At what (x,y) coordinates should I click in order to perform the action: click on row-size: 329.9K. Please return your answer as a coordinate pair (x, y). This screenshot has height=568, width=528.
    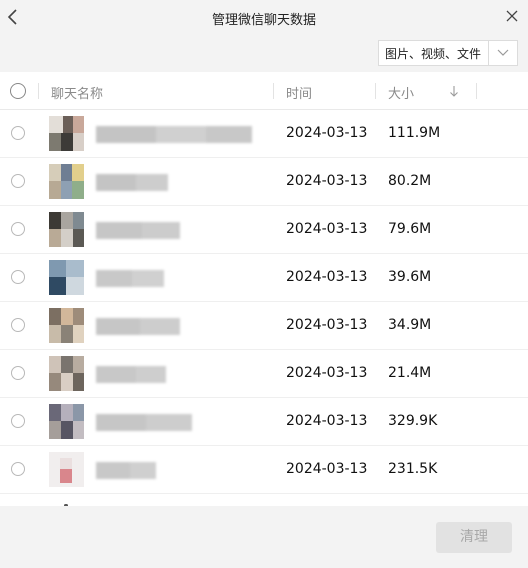
    Looking at the image, I should click on (413, 421).